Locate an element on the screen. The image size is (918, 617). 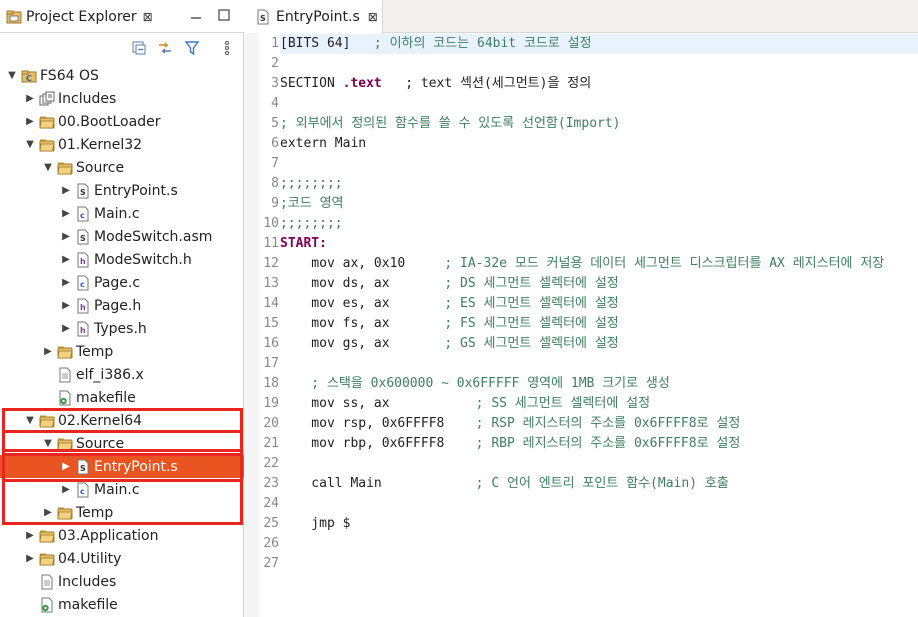
code-line: mov gs, ax ; GS 세그먼트 셀렉터에 설정 is located at coordinates (599, 344).